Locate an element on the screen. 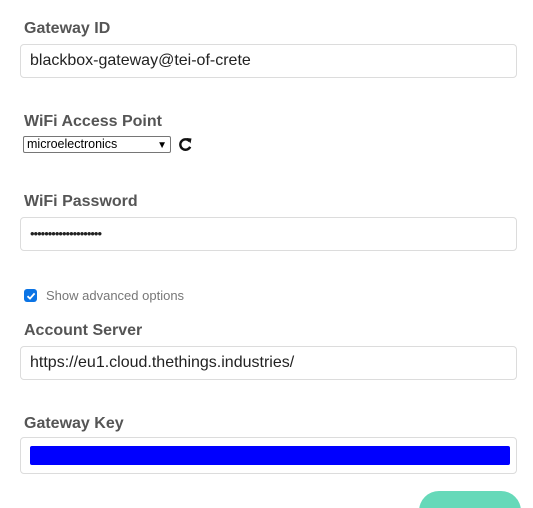 Image resolution: width=533 pixels, height=508 pixels. advanced-options-label: Show advanced options is located at coordinates (115, 295).